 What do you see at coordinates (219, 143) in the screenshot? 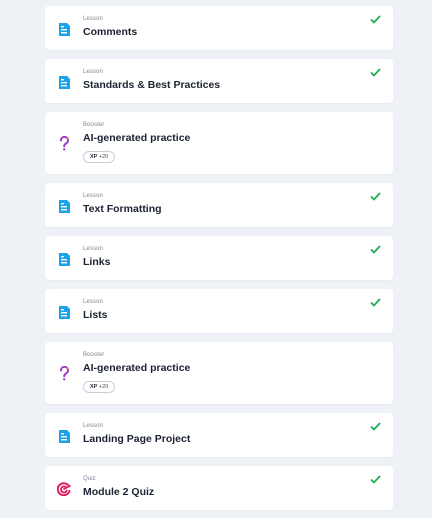
I see `booster-item-ai-practice: Booster AI-generated practice XP +20` at bounding box center [219, 143].